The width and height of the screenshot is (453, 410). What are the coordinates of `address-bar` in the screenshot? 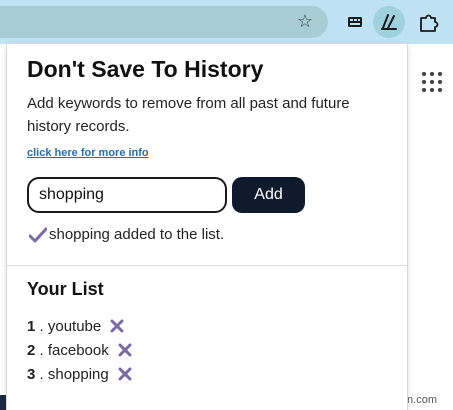 It's located at (164, 22).